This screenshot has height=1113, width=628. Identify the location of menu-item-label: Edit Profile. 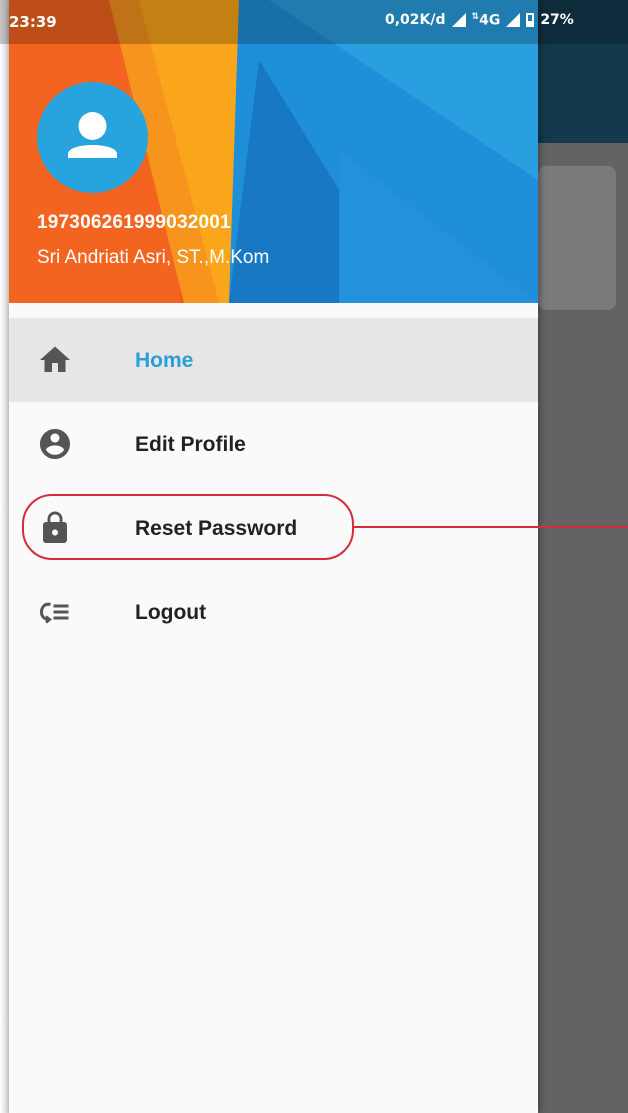
(190, 444).